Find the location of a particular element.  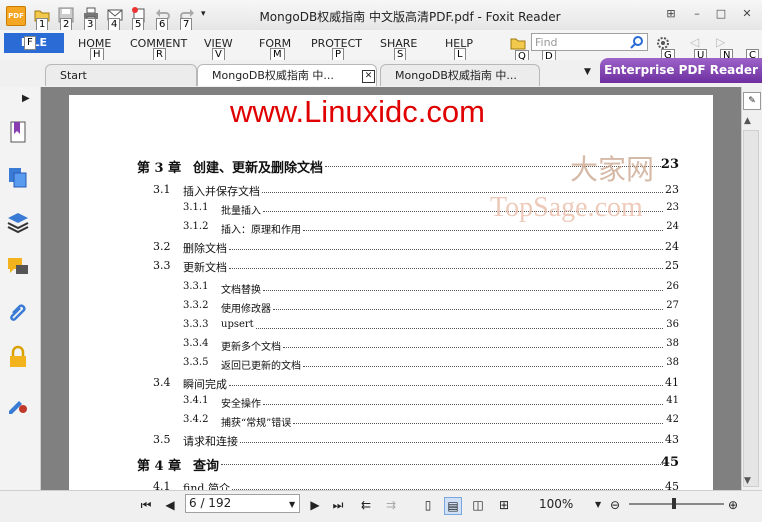

close-button: ✕ is located at coordinates (747, 14).